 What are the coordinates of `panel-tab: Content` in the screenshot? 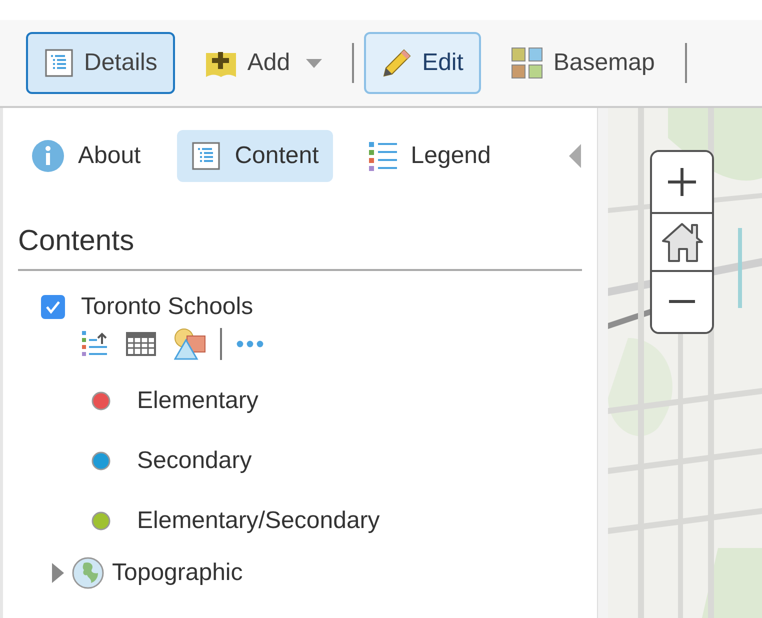 It's located at (254, 156).